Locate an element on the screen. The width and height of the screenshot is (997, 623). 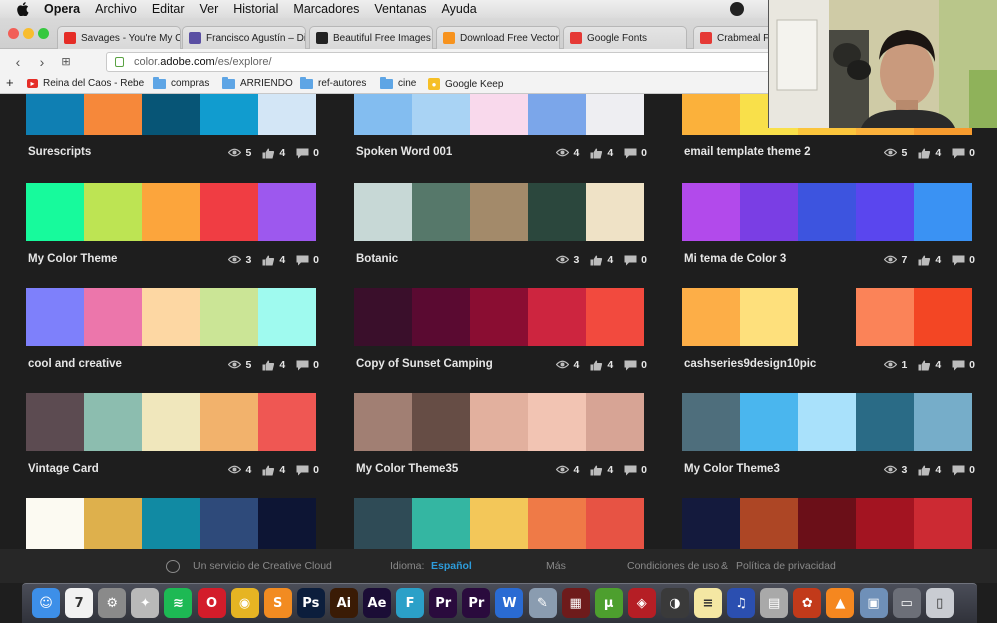
browser-tab: Download Free Vector A is located at coordinates (498, 37).